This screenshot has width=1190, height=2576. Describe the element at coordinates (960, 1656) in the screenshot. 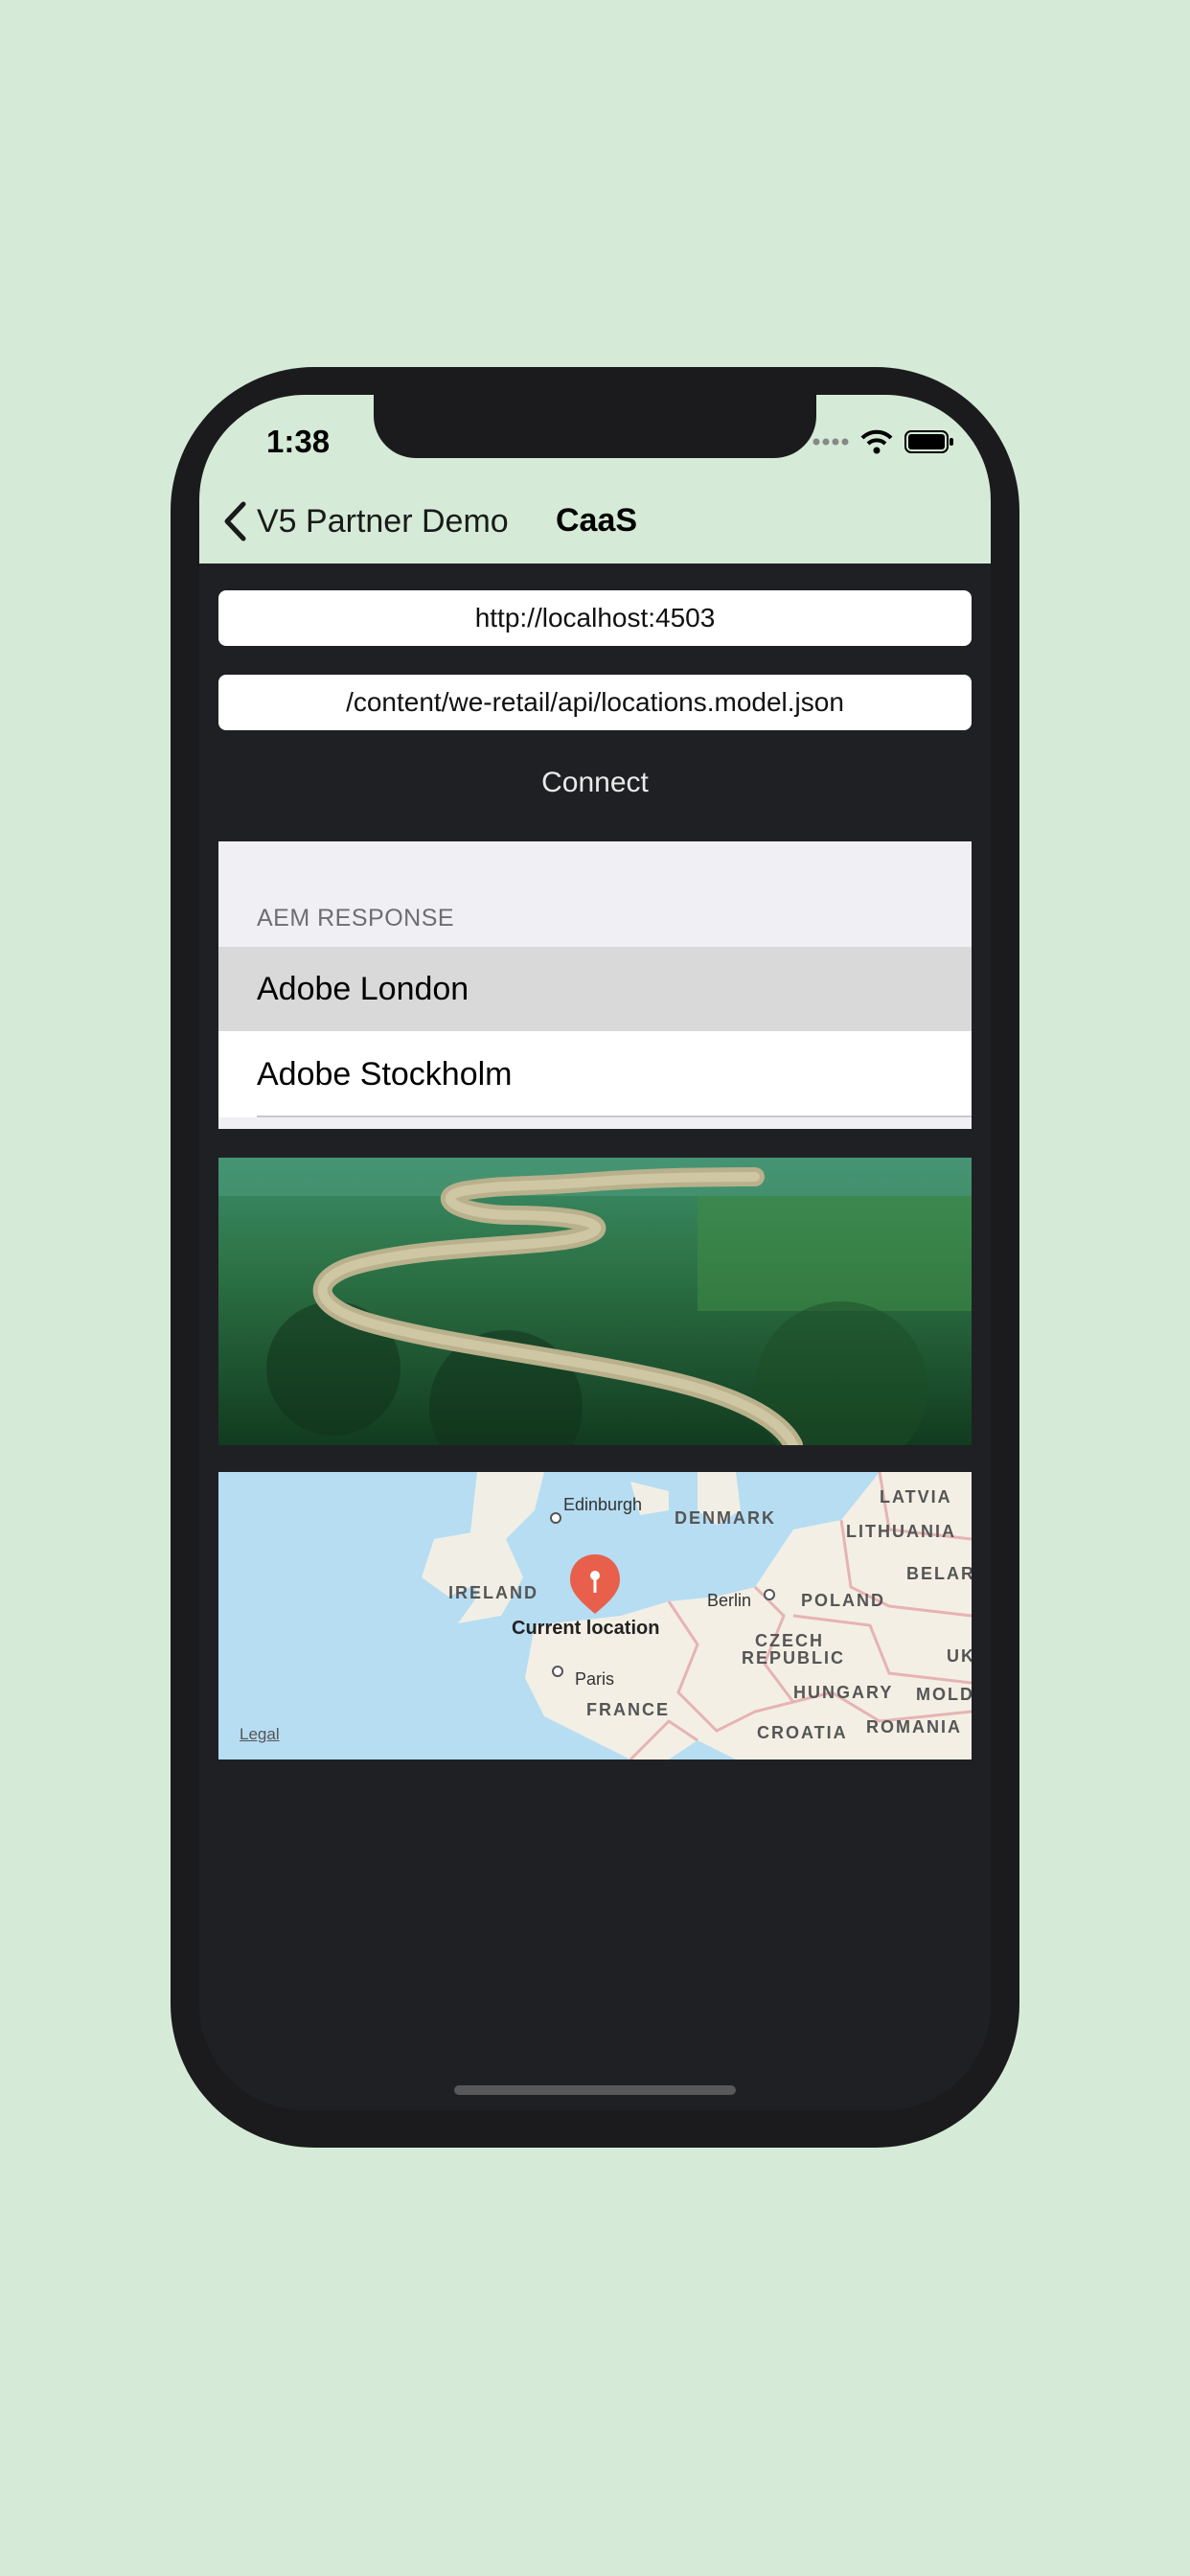

I see `map-label-uk: UK` at that location.